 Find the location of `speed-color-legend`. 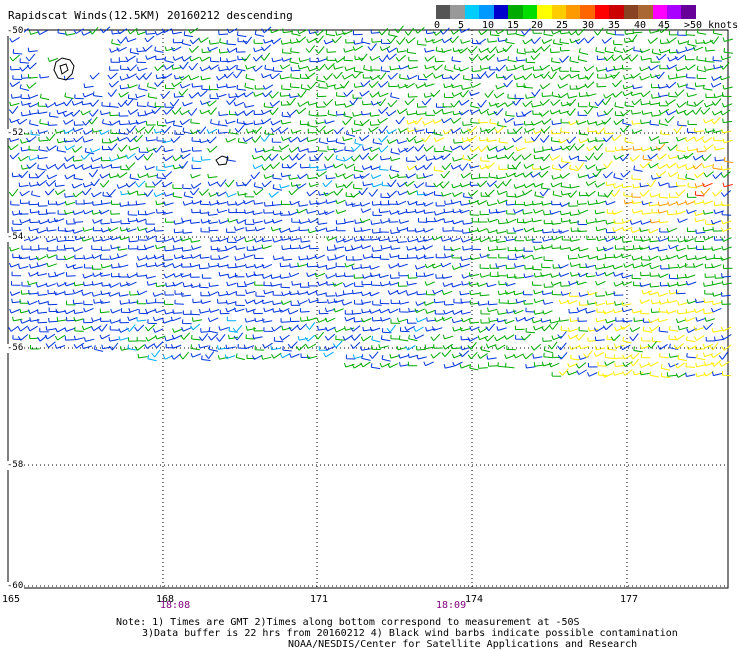

speed-color-legend is located at coordinates (566, 12).